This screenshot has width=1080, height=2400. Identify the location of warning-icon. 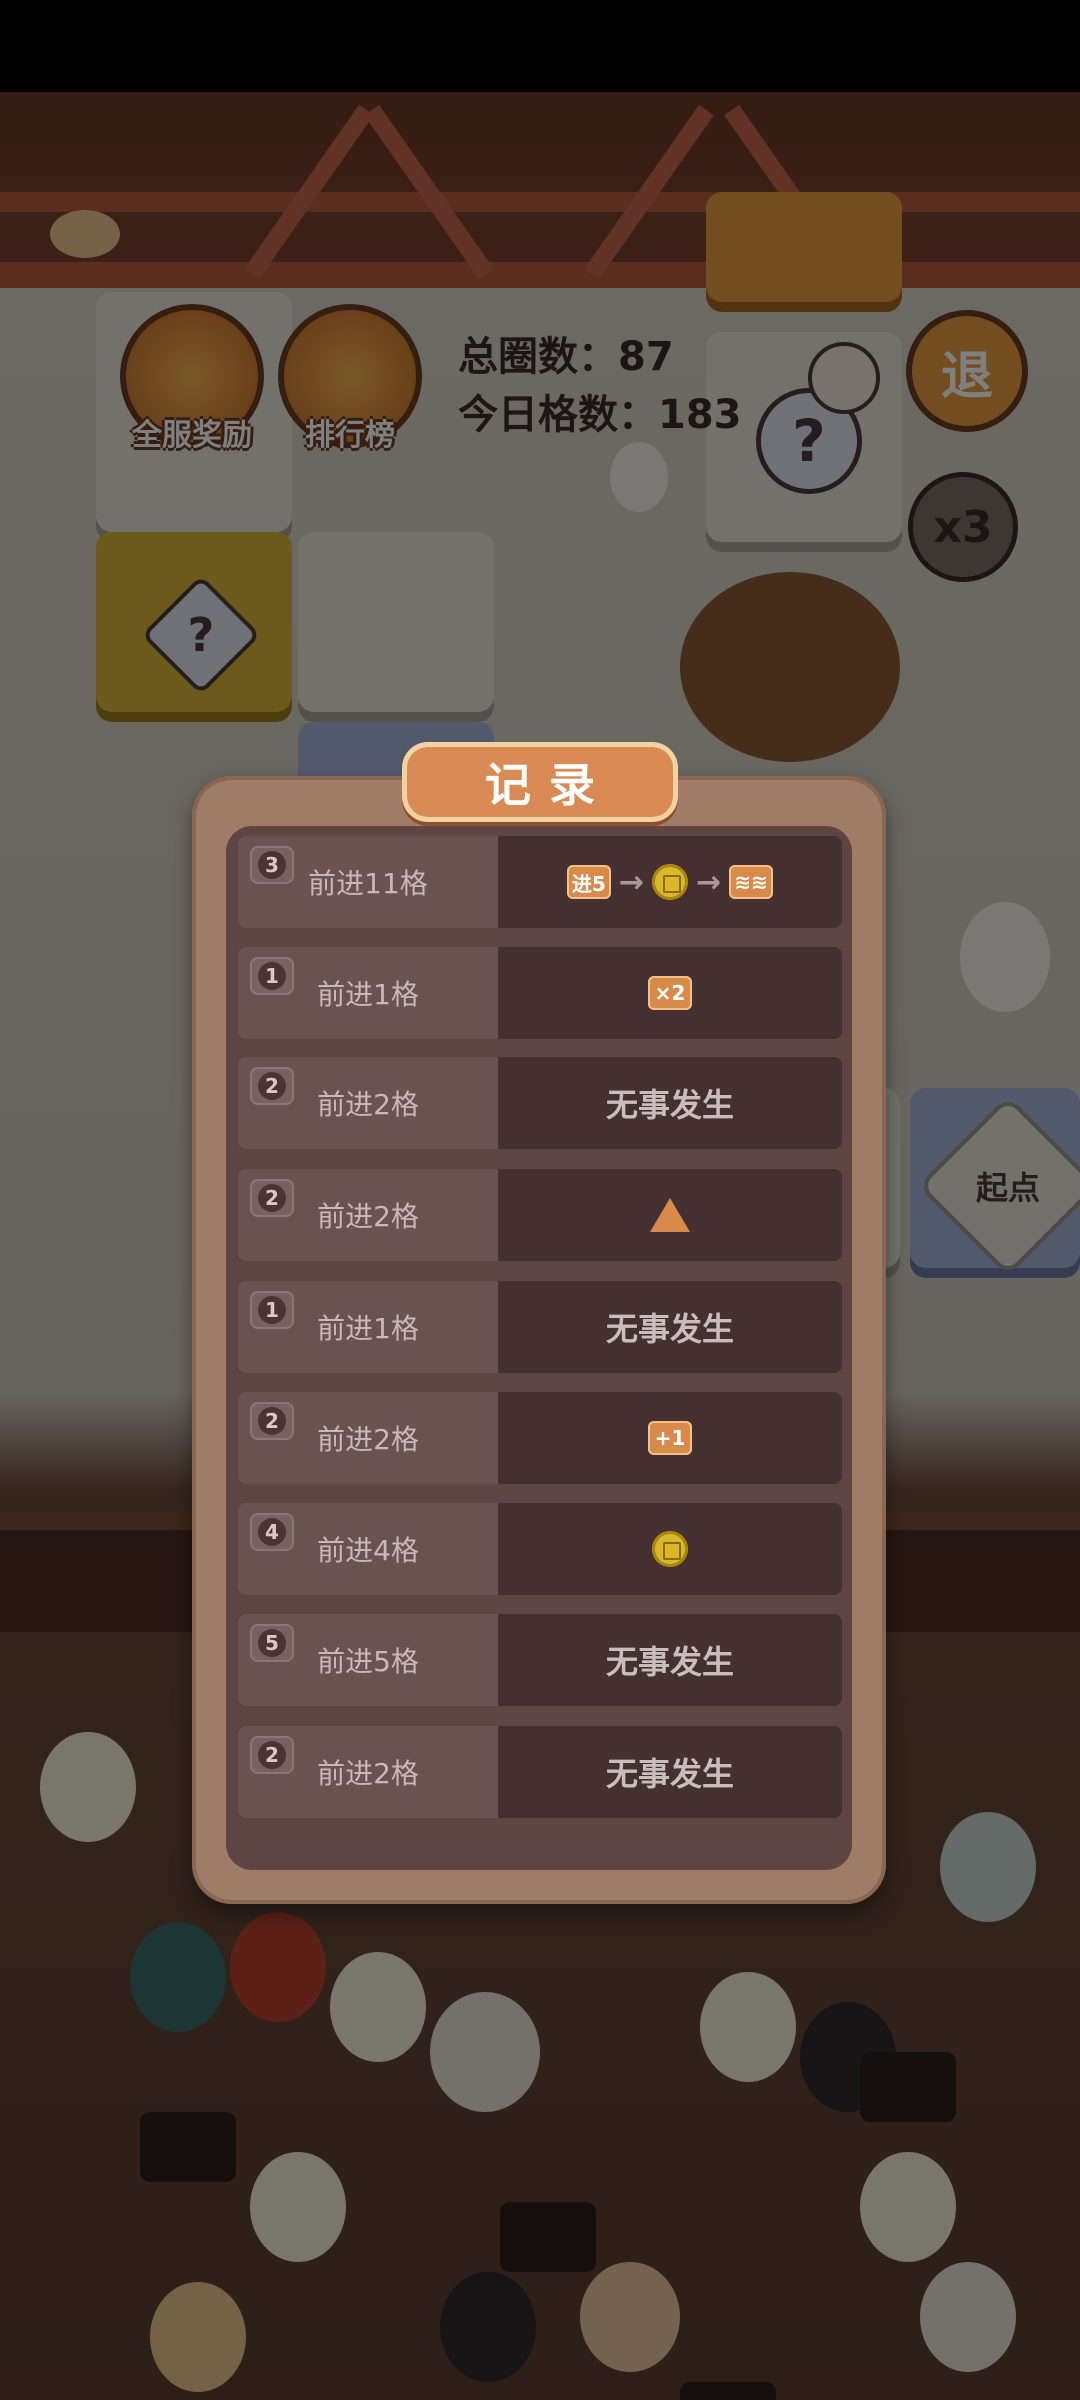
(670, 1215).